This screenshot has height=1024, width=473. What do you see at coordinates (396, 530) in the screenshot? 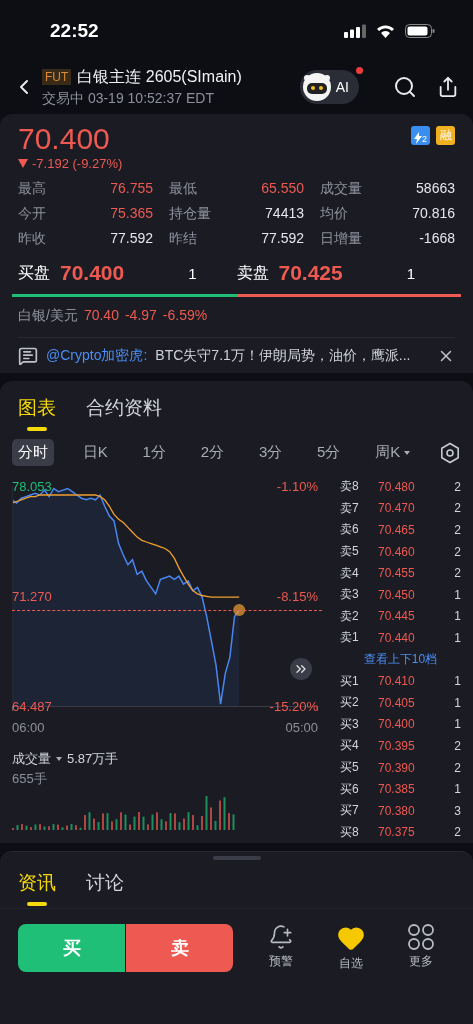
I see `level-price: 70.465` at bounding box center [396, 530].